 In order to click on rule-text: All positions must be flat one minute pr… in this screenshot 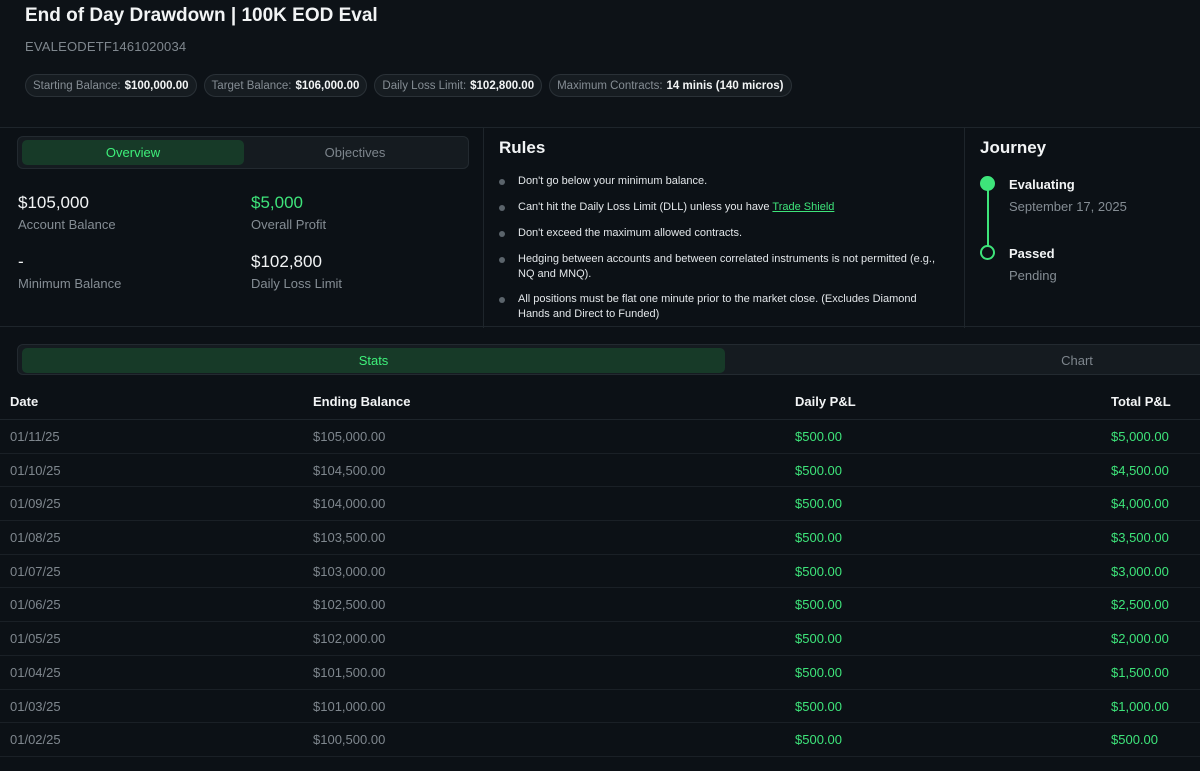, I will do `click(717, 306)`.